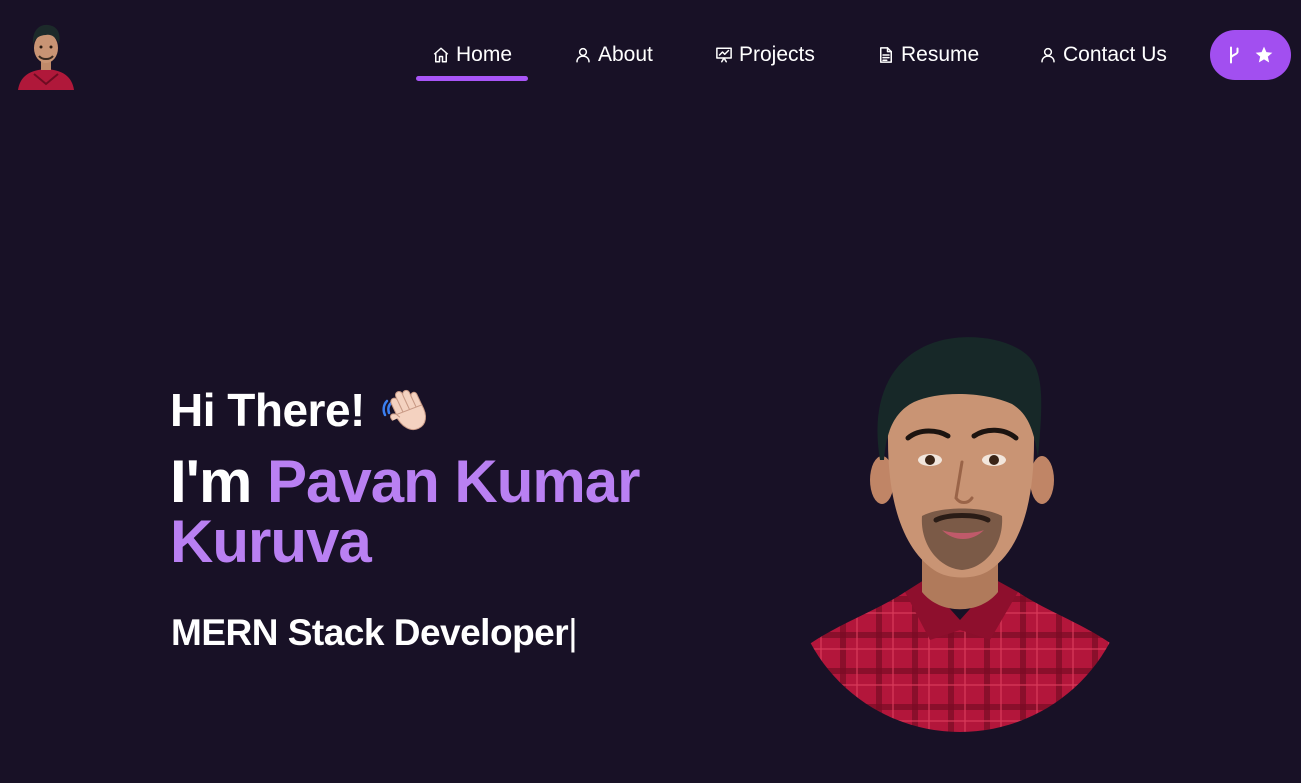 The width and height of the screenshot is (1301, 783). What do you see at coordinates (724, 55) in the screenshot?
I see `presentation-icon` at bounding box center [724, 55].